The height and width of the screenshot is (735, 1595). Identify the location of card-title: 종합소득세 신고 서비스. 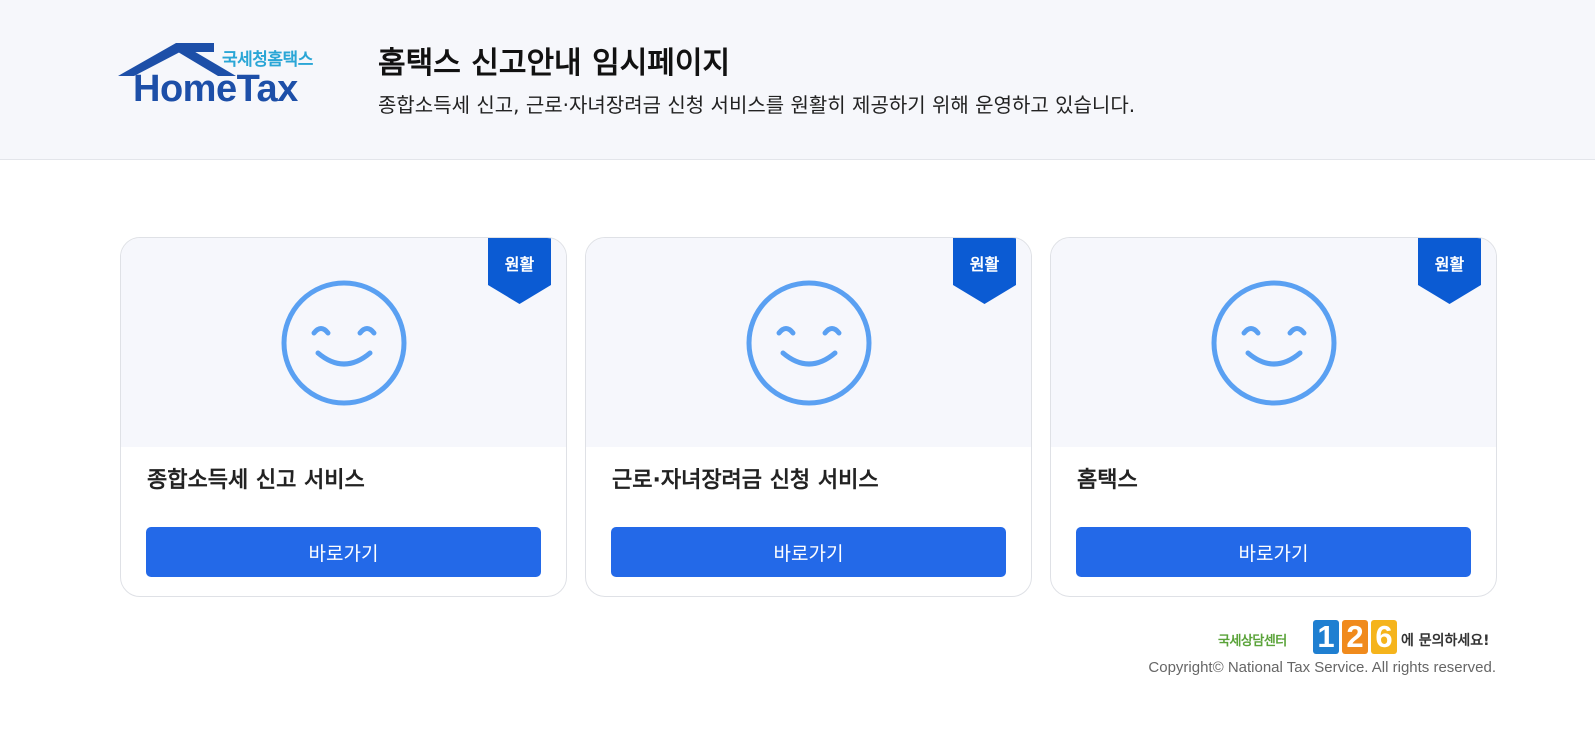
(256, 480).